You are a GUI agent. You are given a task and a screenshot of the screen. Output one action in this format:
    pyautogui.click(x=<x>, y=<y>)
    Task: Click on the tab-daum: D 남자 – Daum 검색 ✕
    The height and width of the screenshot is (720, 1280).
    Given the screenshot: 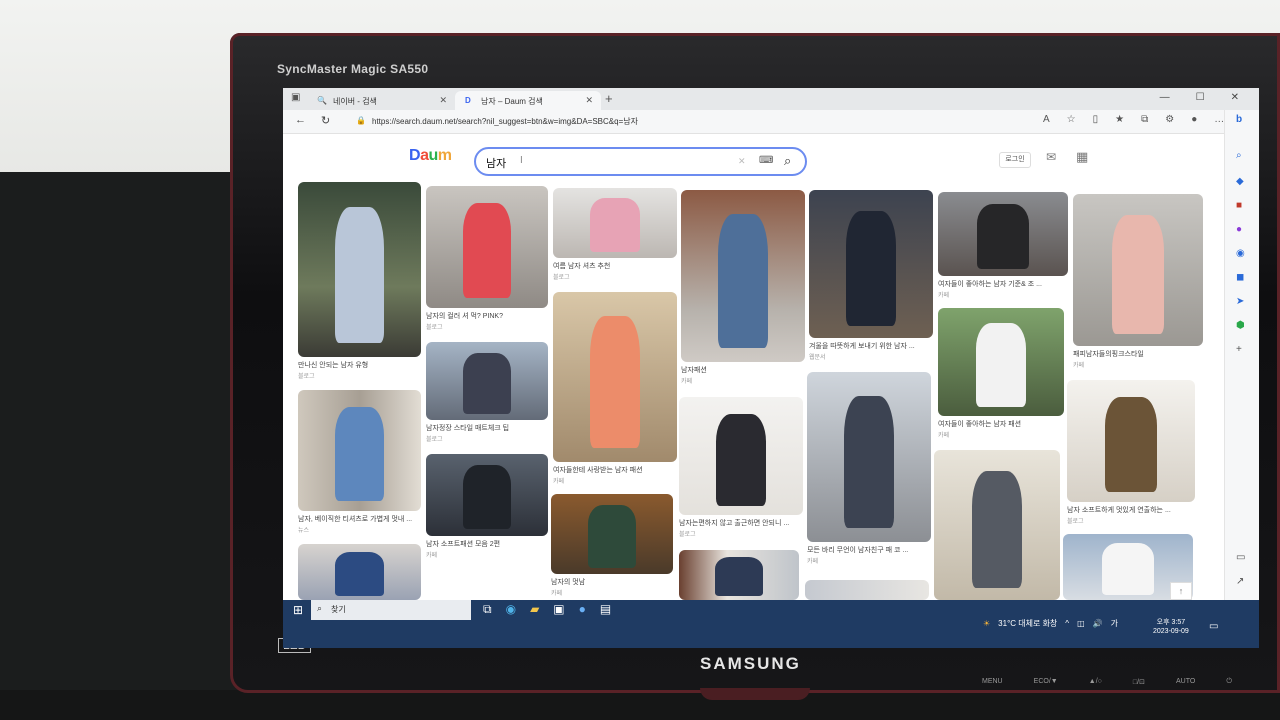 What is the action you would take?
    pyautogui.click(x=528, y=100)
    